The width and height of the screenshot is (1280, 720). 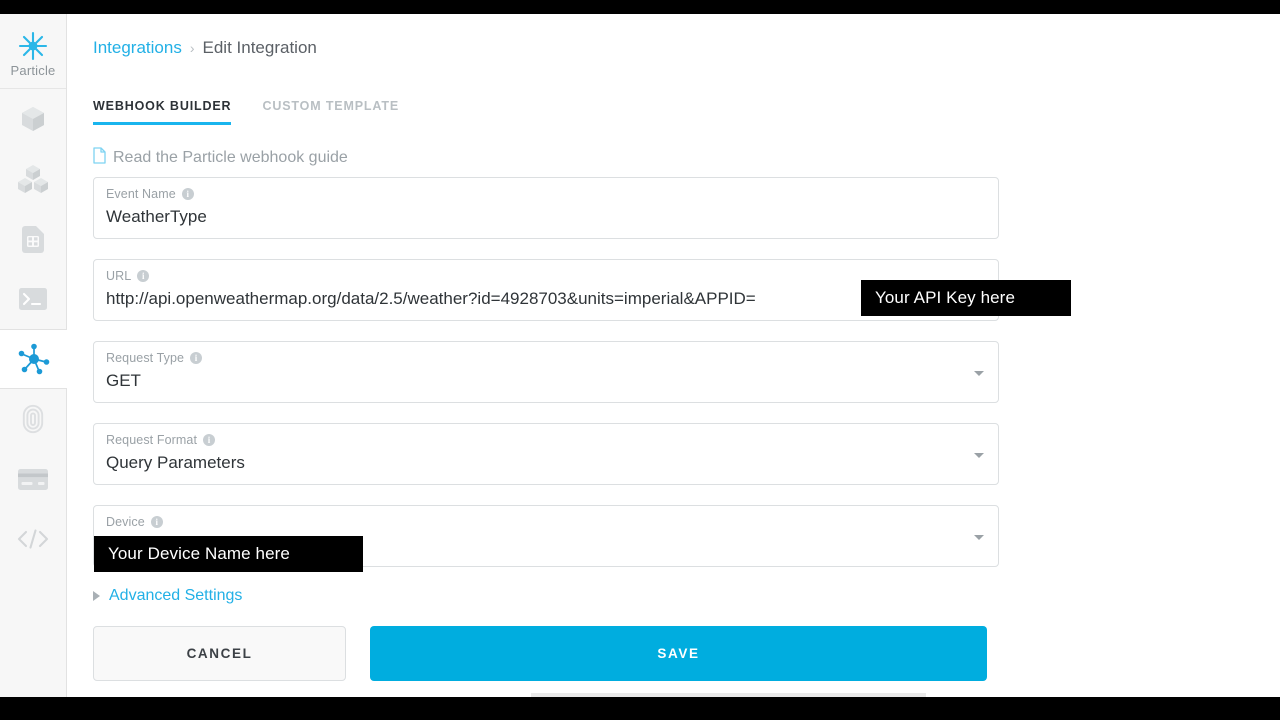 I want to click on sidebar-nav, so click(x=33, y=328).